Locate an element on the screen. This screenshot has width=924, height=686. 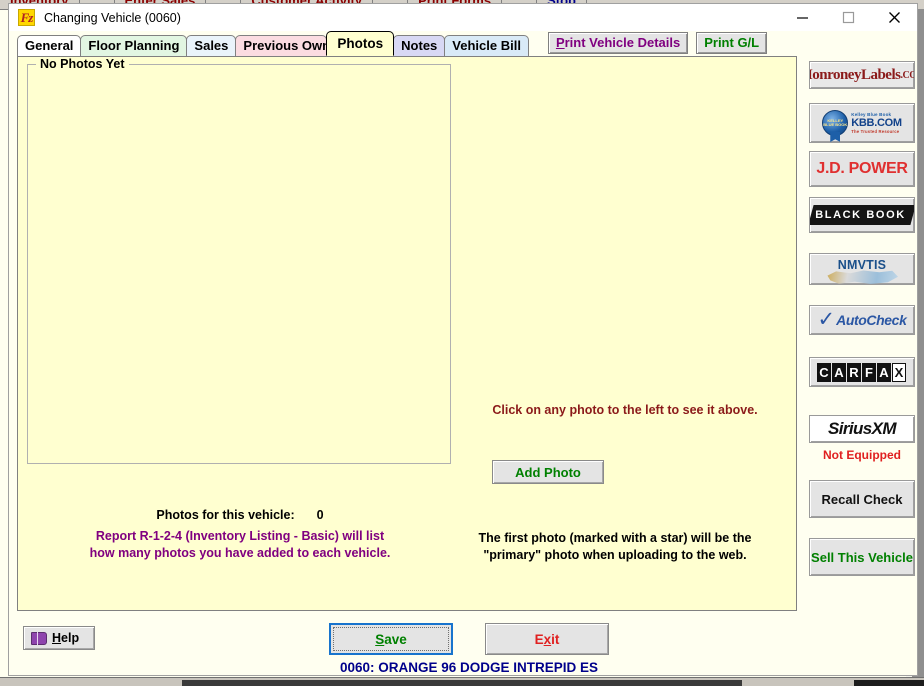
monroney-labels-label: MonroneyLabels is located at coordinates (855, 74).